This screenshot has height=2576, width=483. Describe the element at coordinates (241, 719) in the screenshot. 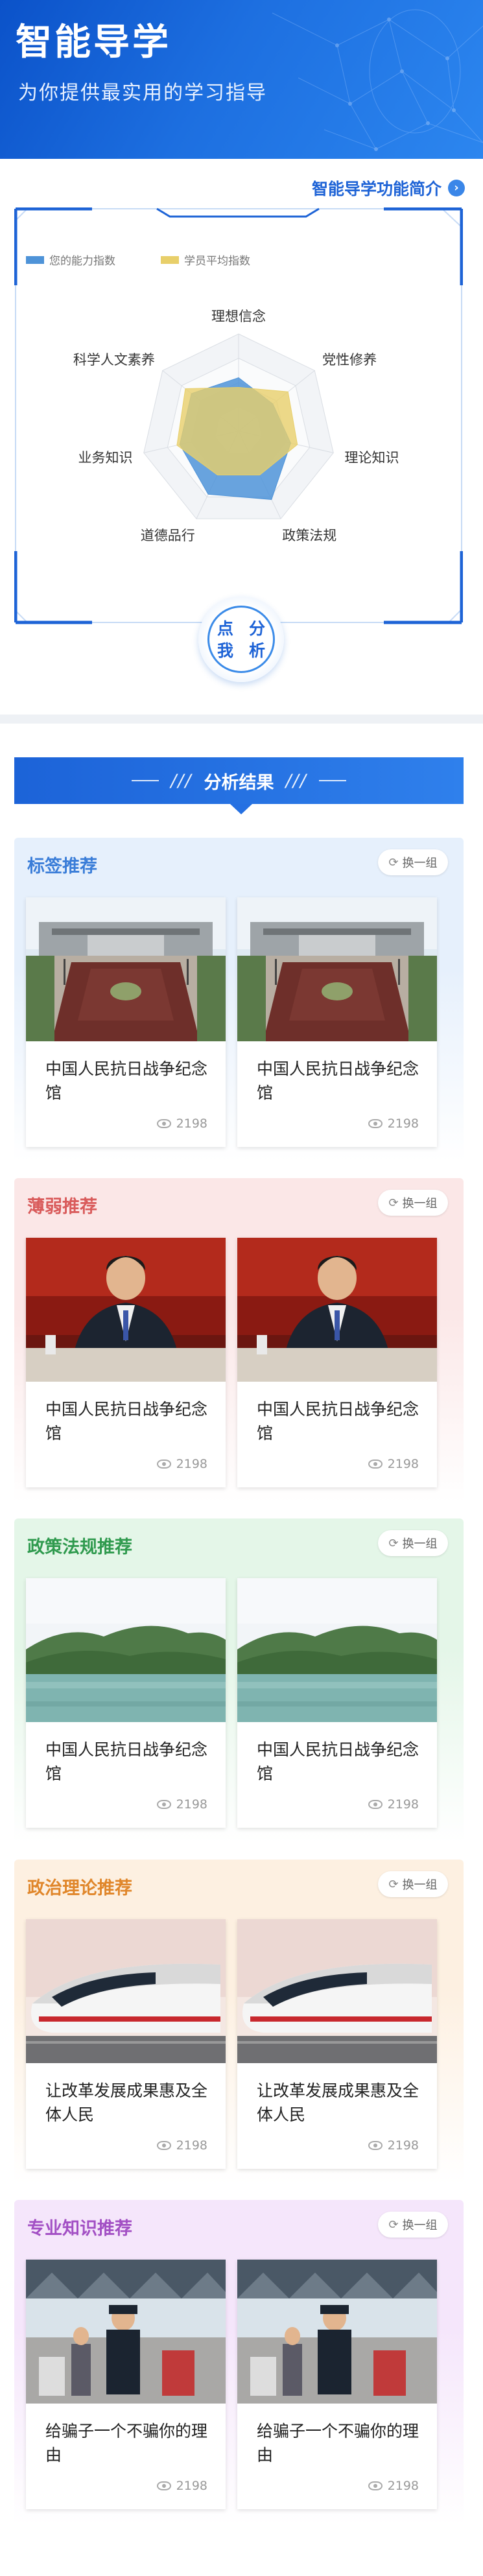

I see `section-divider` at that location.